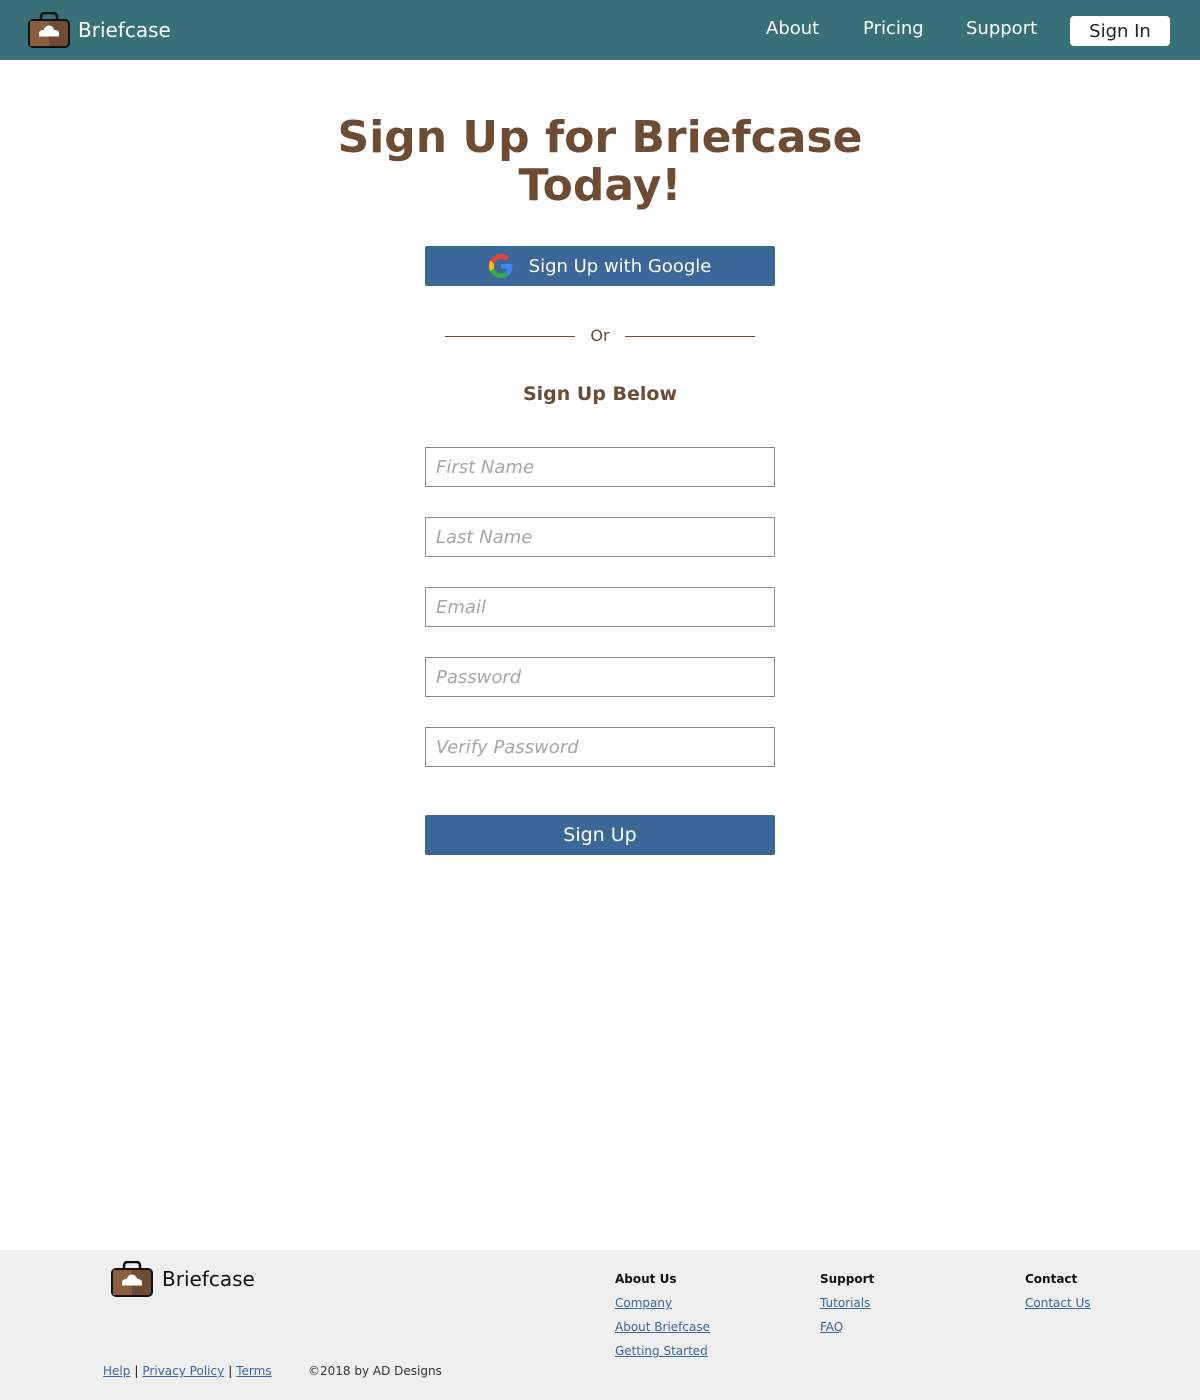 The image size is (1200, 1400). I want to click on divider-line-right, so click(690, 336).